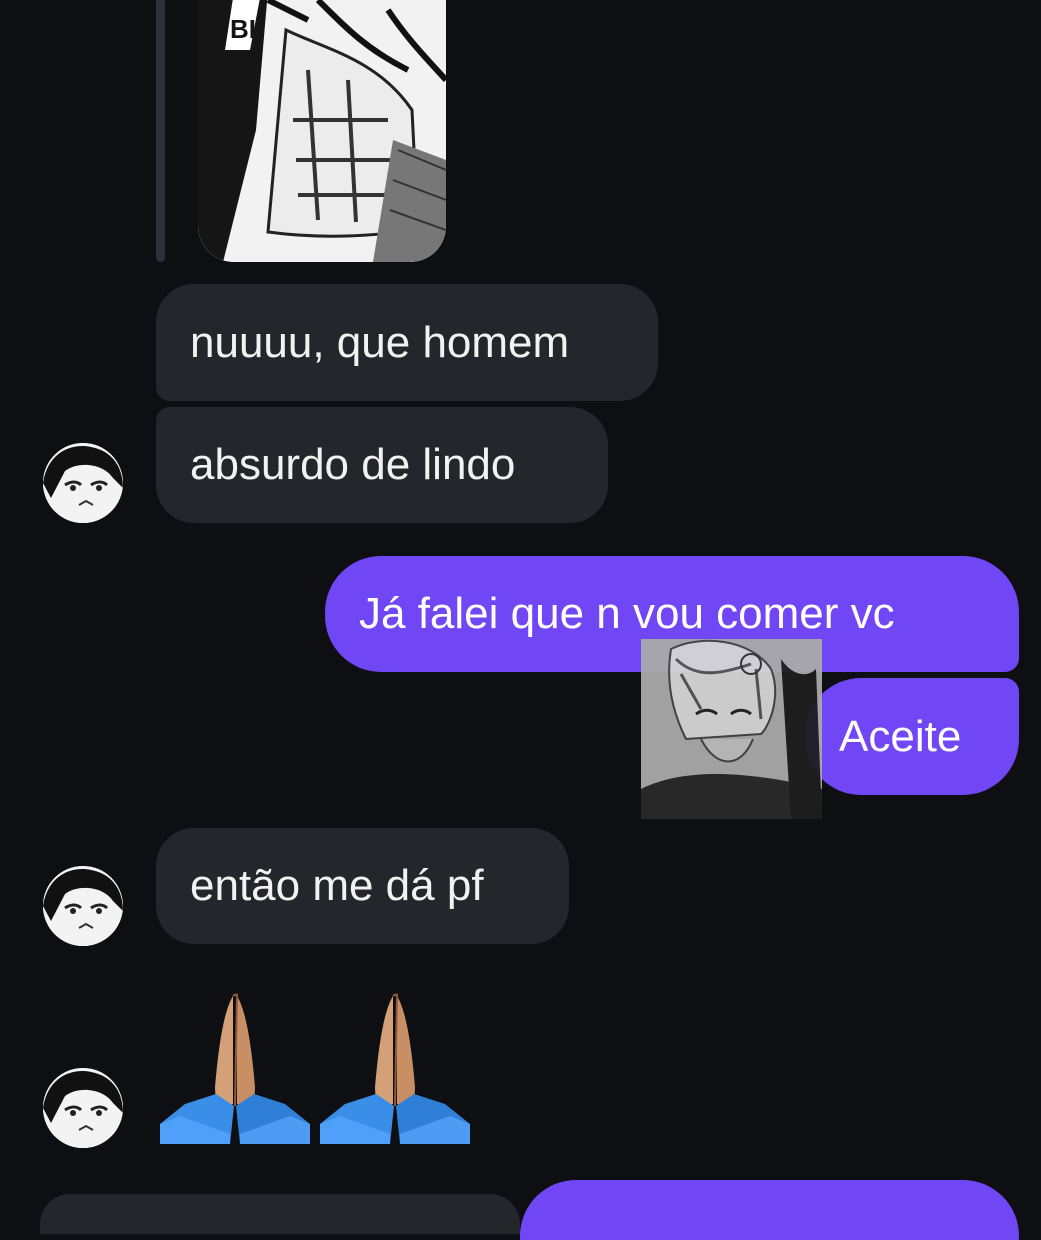 The image size is (1041, 1240). I want to click on message-text: então me dá pf, so click(337, 885).